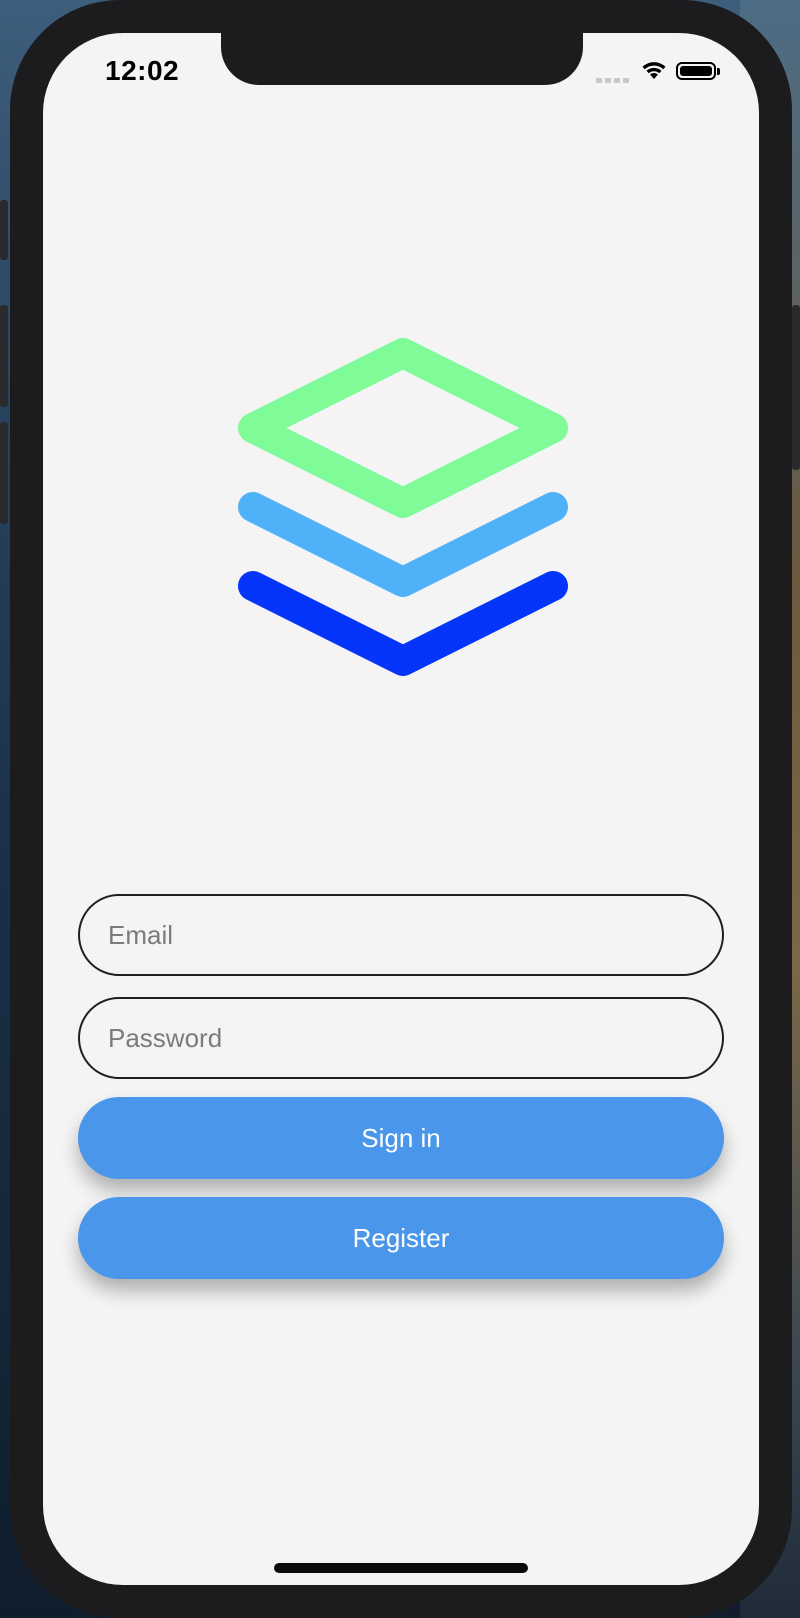  Describe the element at coordinates (698, 71) in the screenshot. I see `battery-icon` at that location.